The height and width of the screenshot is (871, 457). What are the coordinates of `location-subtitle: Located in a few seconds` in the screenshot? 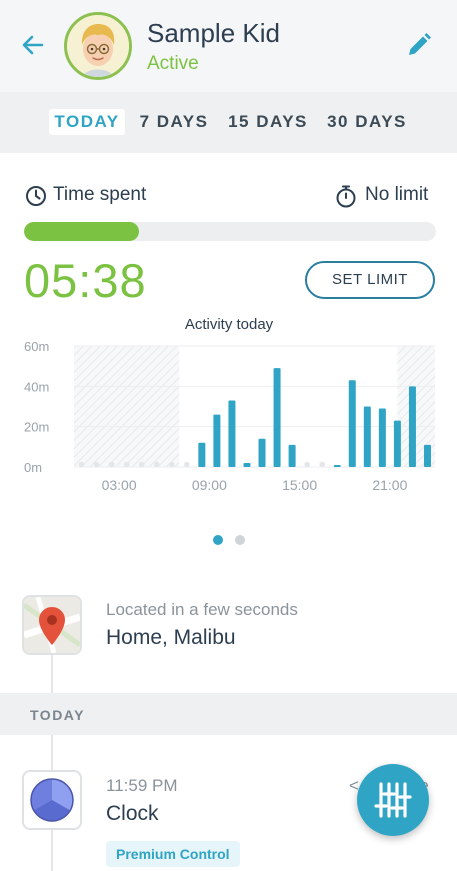 It's located at (202, 609).